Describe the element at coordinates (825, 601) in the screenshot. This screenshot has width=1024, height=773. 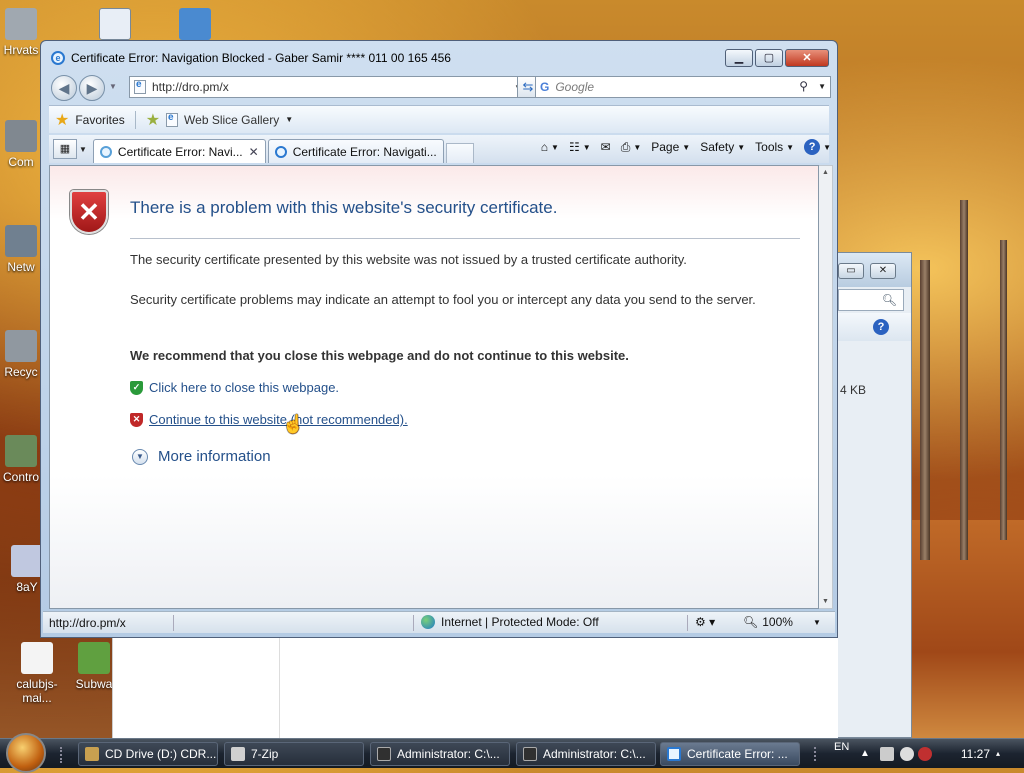
I see `scroll-down-icon: ▼` at that location.